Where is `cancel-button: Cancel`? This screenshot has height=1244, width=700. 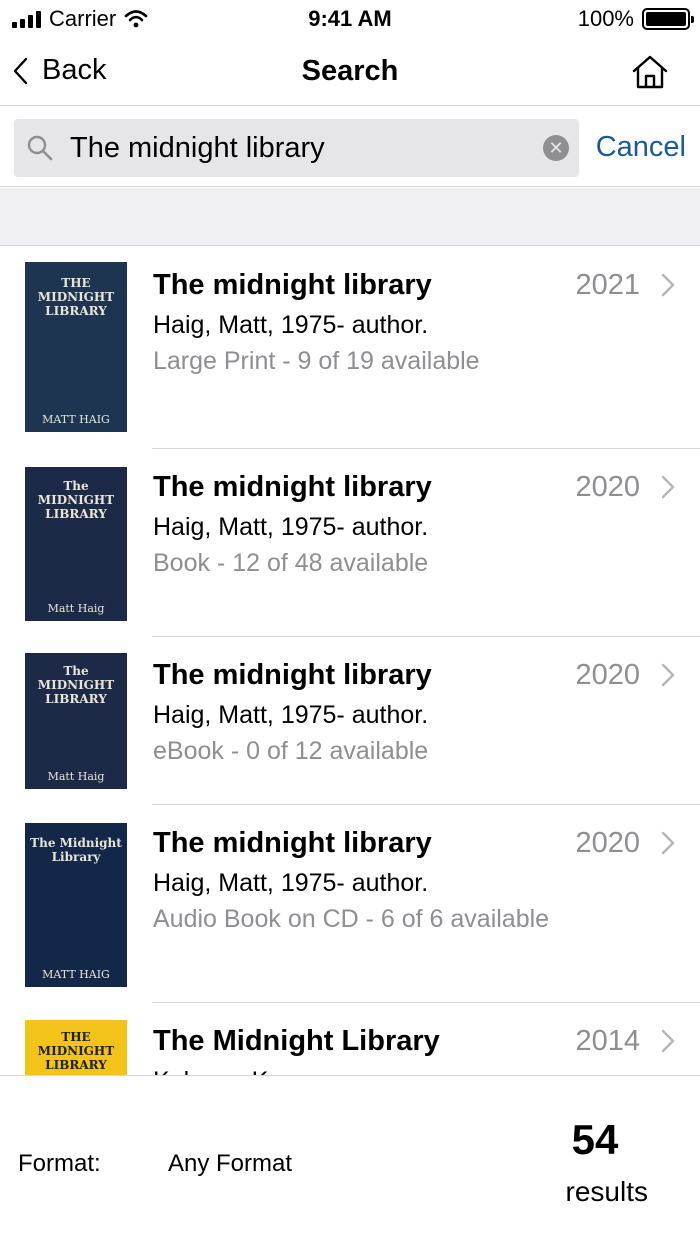 cancel-button: Cancel is located at coordinates (641, 147).